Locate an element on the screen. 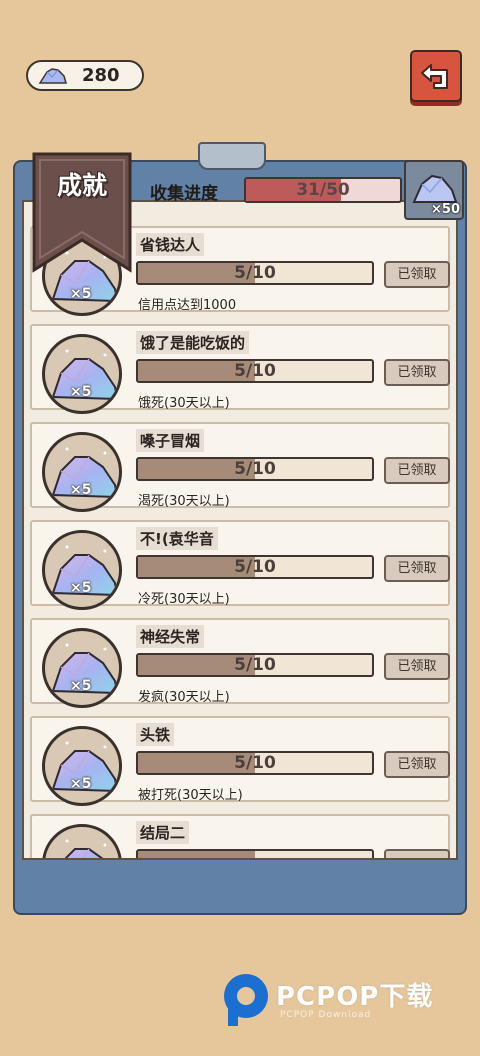 The image size is (480, 1056). collection-progress-bar: 31/50 is located at coordinates (323, 190).